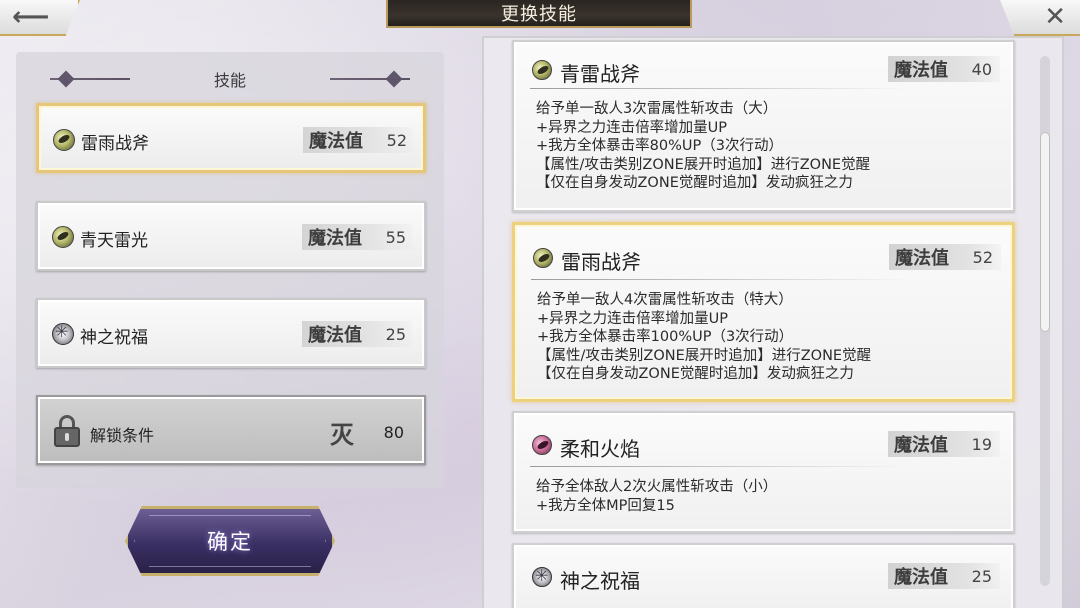  I want to click on skill-slot-3: 神之祝福 魔法值 25, so click(231, 333).